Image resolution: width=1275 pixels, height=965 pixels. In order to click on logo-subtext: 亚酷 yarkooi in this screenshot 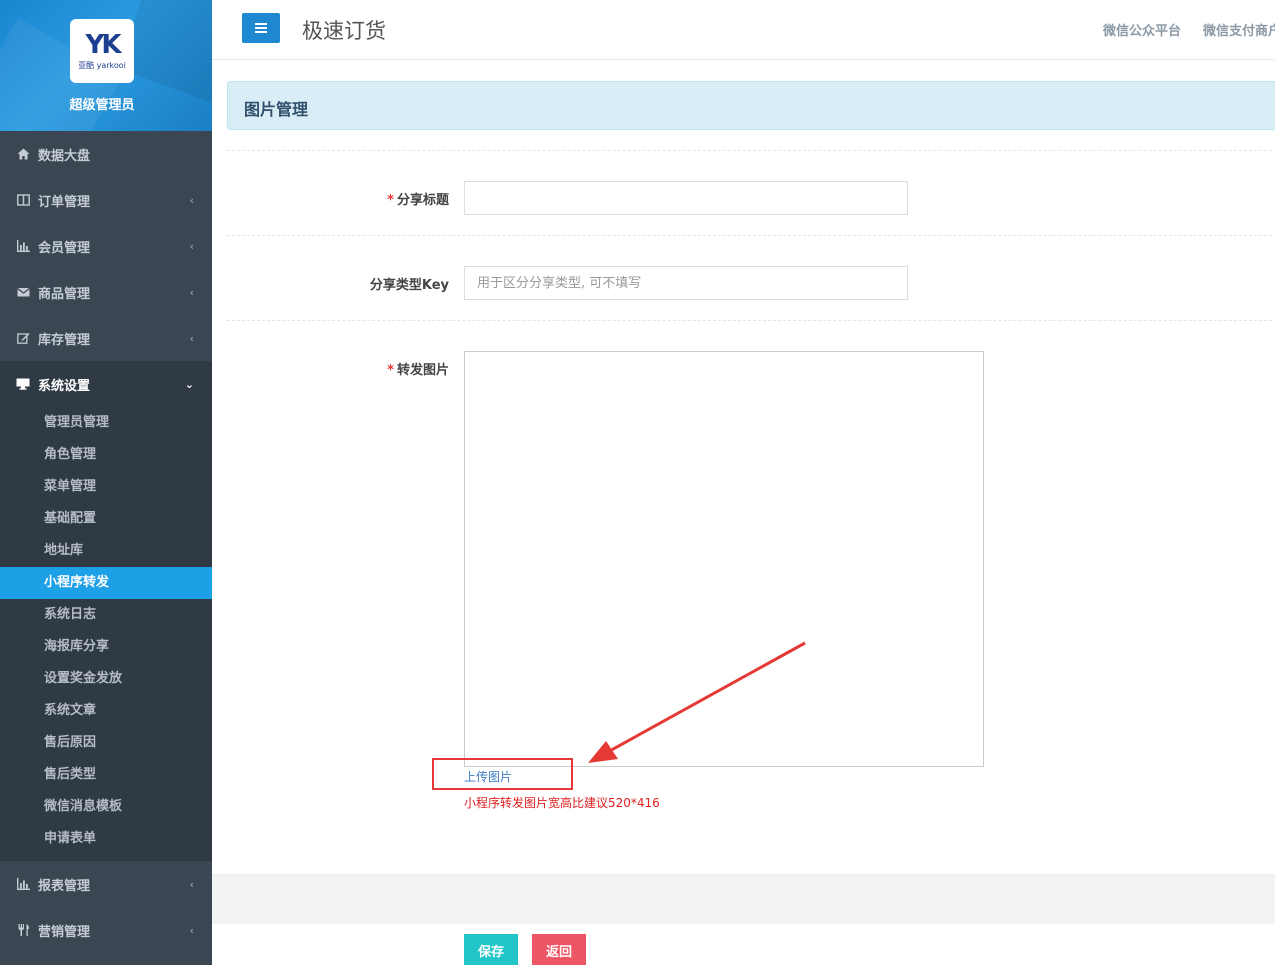, I will do `click(102, 65)`.